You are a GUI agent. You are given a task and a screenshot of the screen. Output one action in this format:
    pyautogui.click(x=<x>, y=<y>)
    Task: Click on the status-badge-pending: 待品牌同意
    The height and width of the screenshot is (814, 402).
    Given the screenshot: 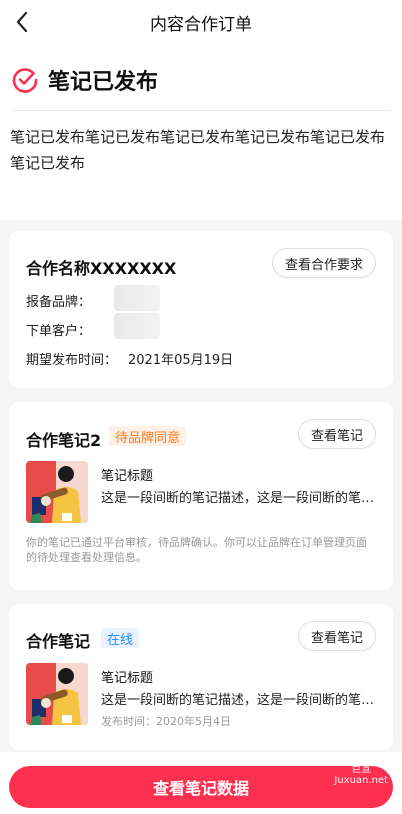 What is the action you would take?
    pyautogui.click(x=148, y=436)
    